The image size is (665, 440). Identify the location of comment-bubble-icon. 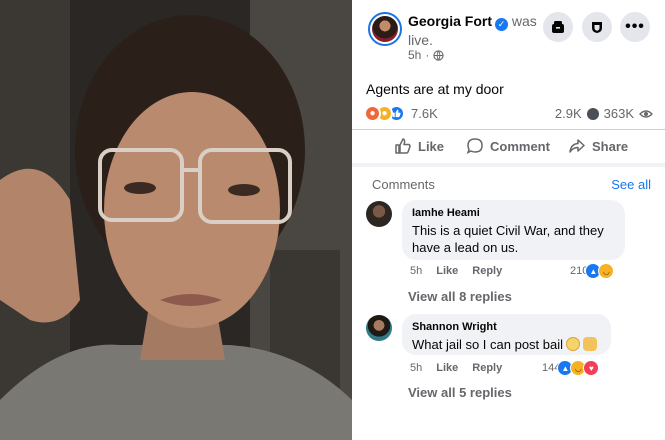
(474, 146).